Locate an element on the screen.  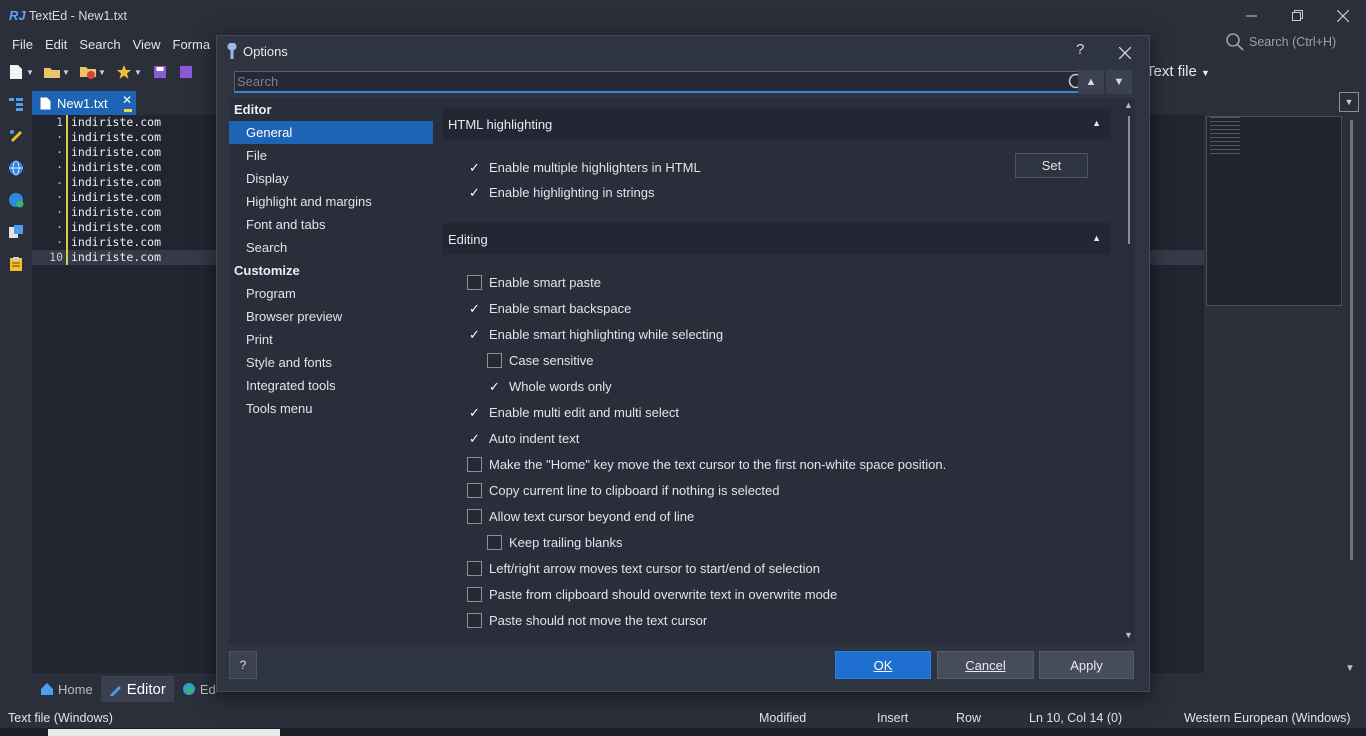
status-row-mode: Row is located at coordinates (968, 718).